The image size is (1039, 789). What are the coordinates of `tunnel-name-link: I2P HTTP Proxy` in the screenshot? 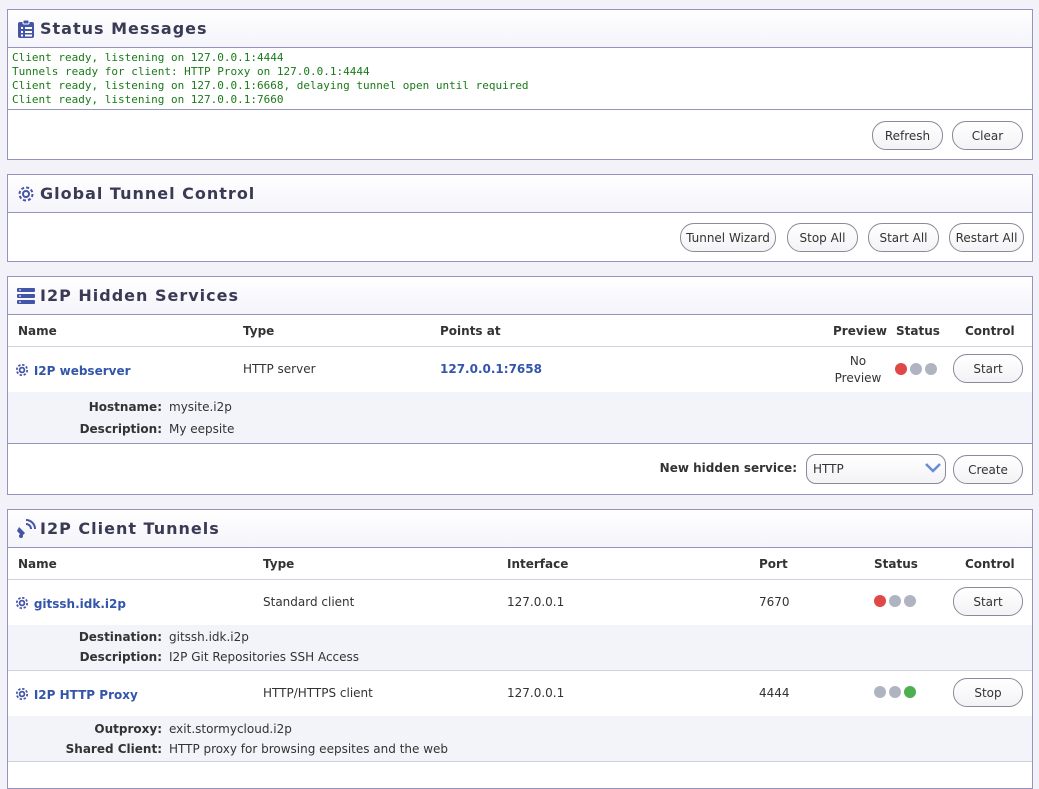 It's located at (76, 695).